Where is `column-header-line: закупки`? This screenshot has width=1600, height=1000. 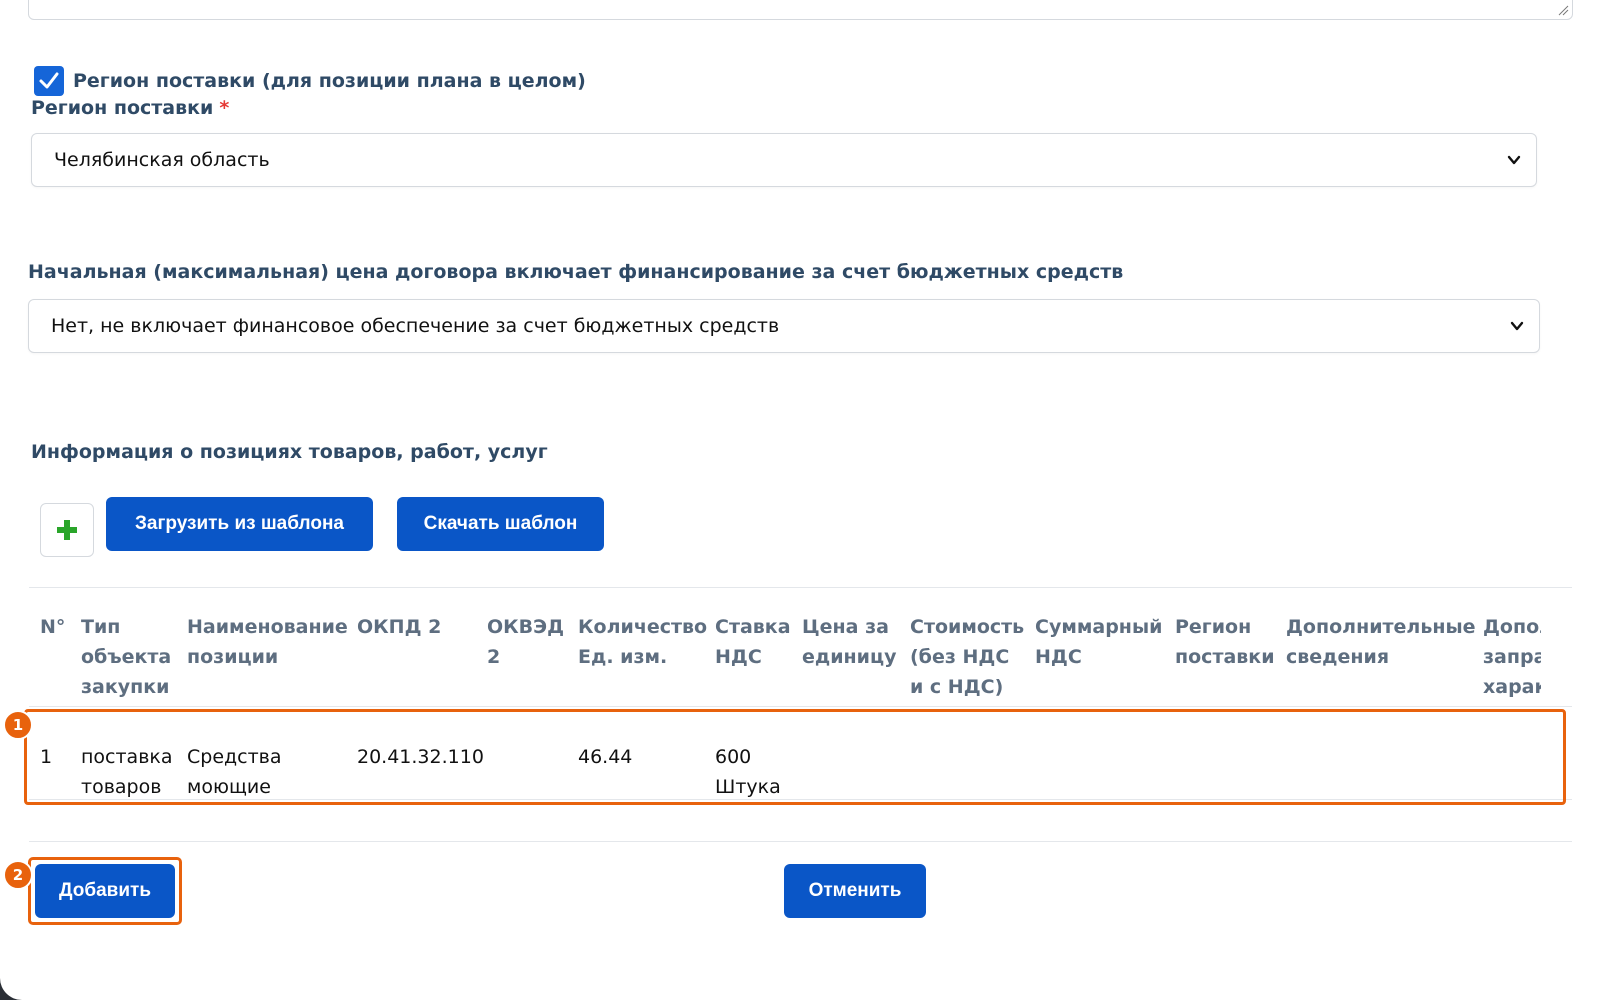 column-header-line: закупки is located at coordinates (125, 687).